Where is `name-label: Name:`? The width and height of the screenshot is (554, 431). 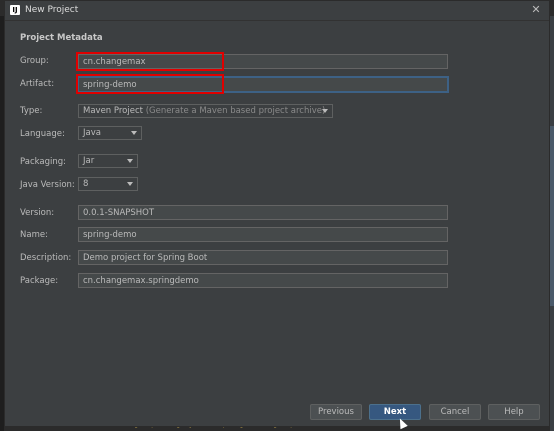
name-label: Name: is located at coordinates (34, 235).